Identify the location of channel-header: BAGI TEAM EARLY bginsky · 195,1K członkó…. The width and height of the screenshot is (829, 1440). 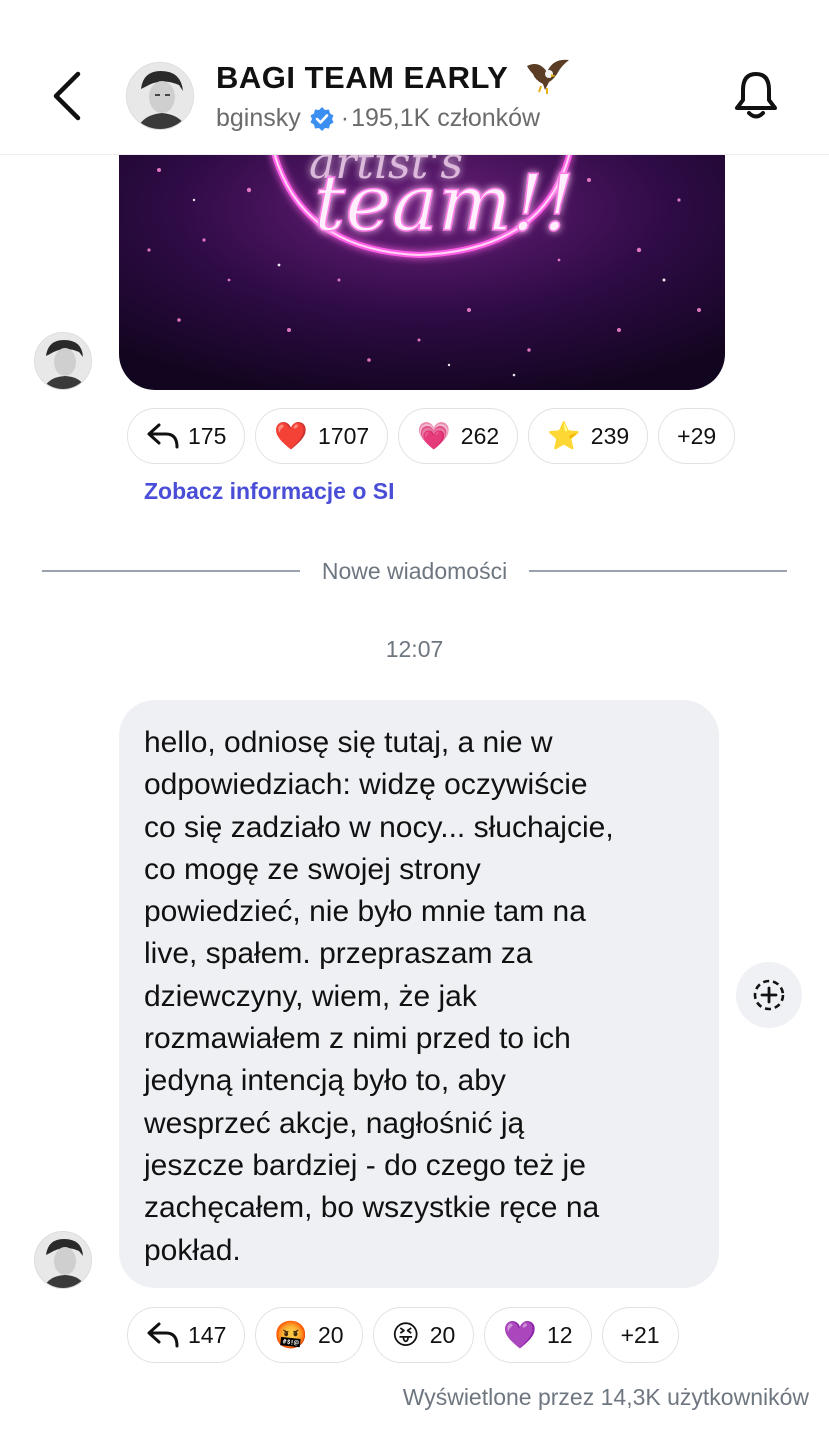
(414, 77).